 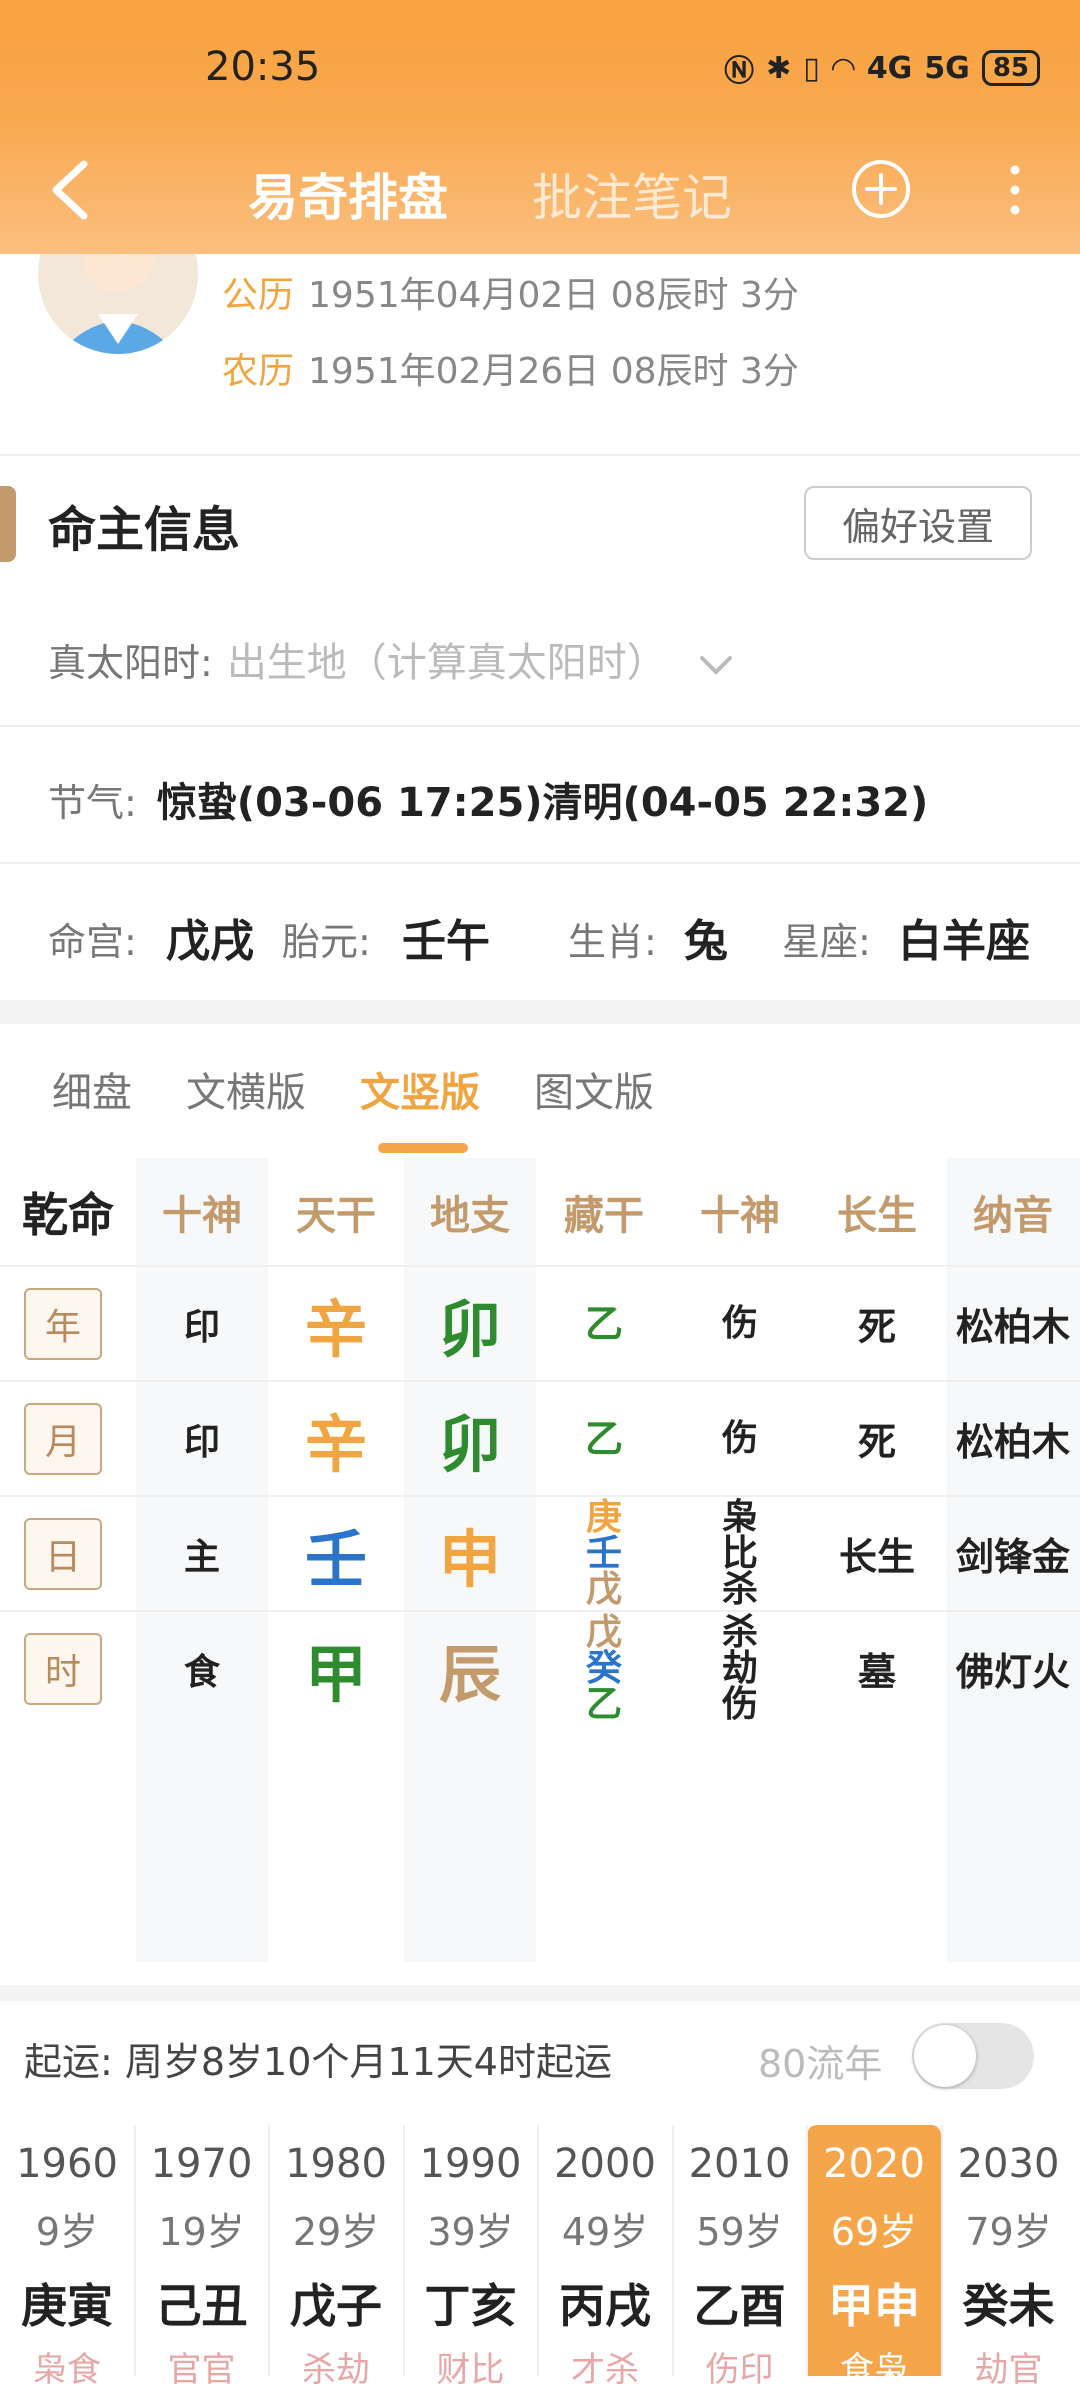 What do you see at coordinates (540, 70) in the screenshot?
I see `status-bar: 20:35 Ⓝ ✱ ▯ ◠ 4G 5G 85` at bounding box center [540, 70].